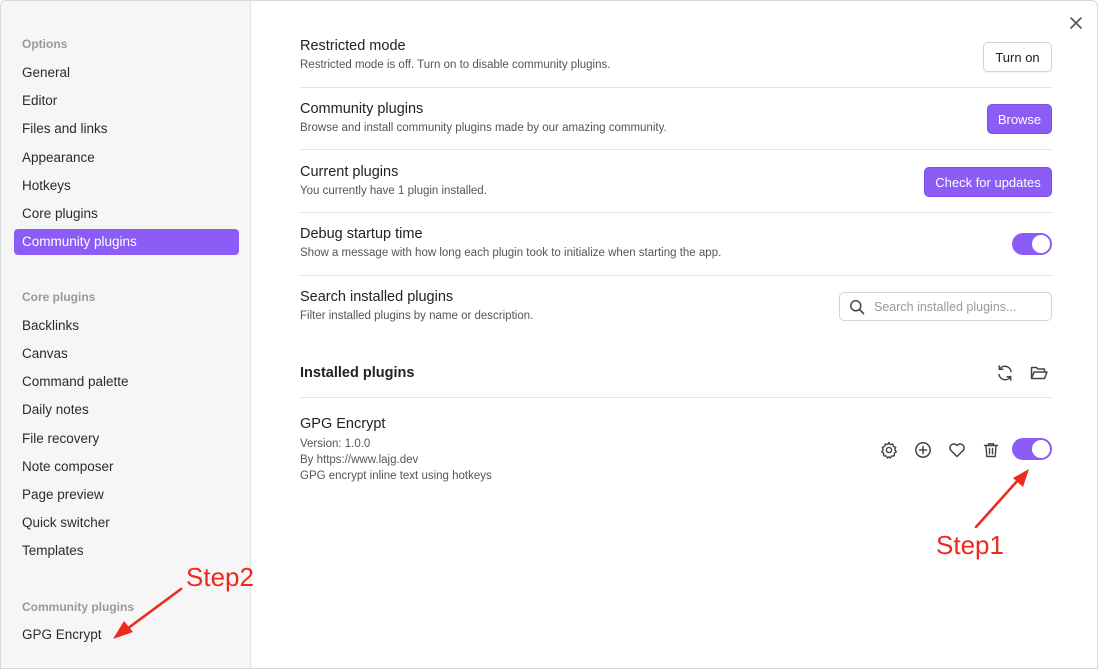 The image size is (1098, 669). I want to click on step2-arrow, so click(148, 613).